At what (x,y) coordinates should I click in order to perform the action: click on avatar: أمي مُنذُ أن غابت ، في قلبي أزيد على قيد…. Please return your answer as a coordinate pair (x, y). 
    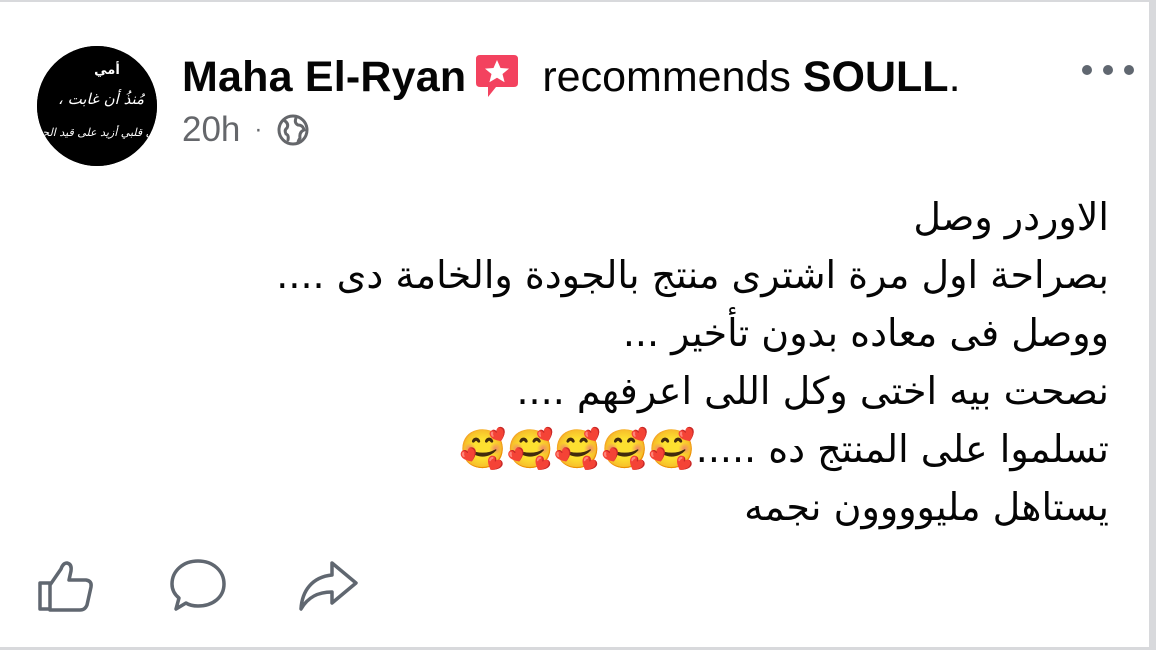
    Looking at the image, I should click on (97, 106).